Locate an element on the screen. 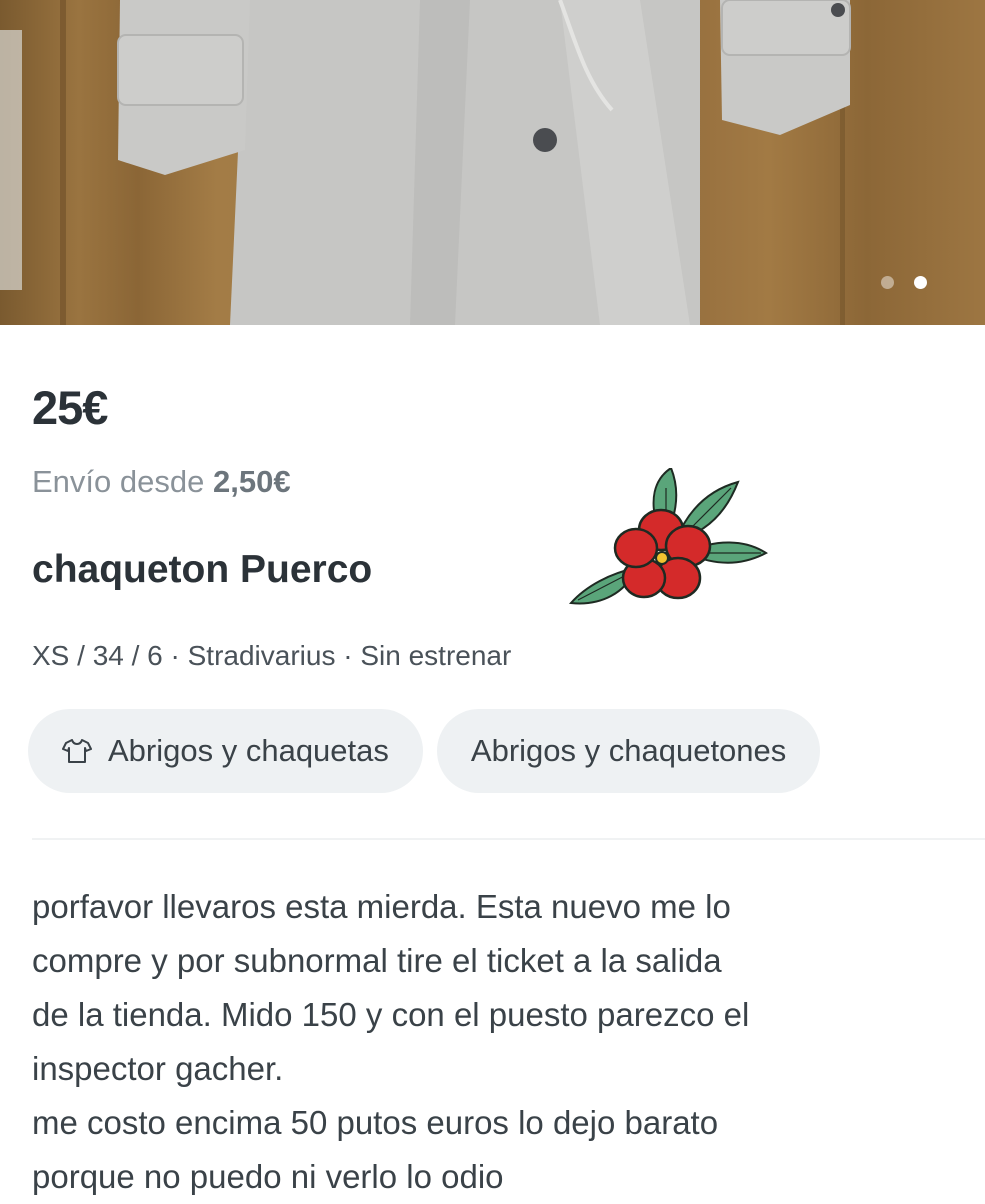 The image size is (985, 1204). shipping-info: Envío desde 2,50€ is located at coordinates (161, 482).